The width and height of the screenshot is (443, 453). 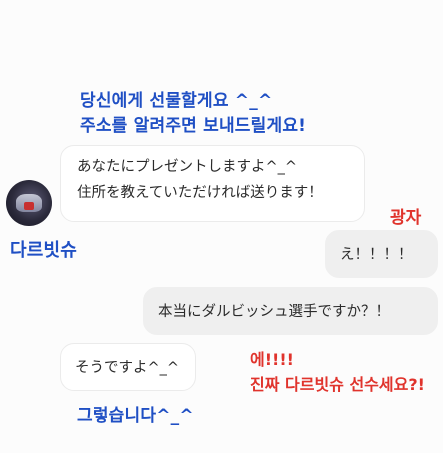 What do you see at coordinates (272, 359) in the screenshot?
I see `caption-translation-reply-line1: 에!!!!` at bounding box center [272, 359].